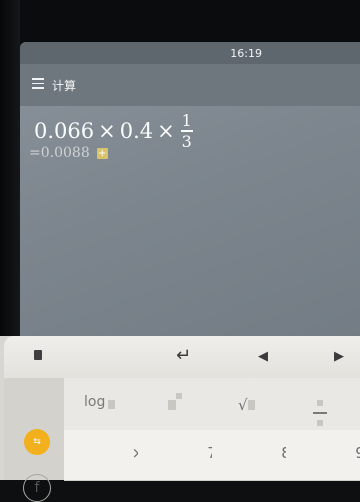 Image resolution: width=360 pixels, height=502 pixels. I want to click on log-key: log, so click(101, 404).